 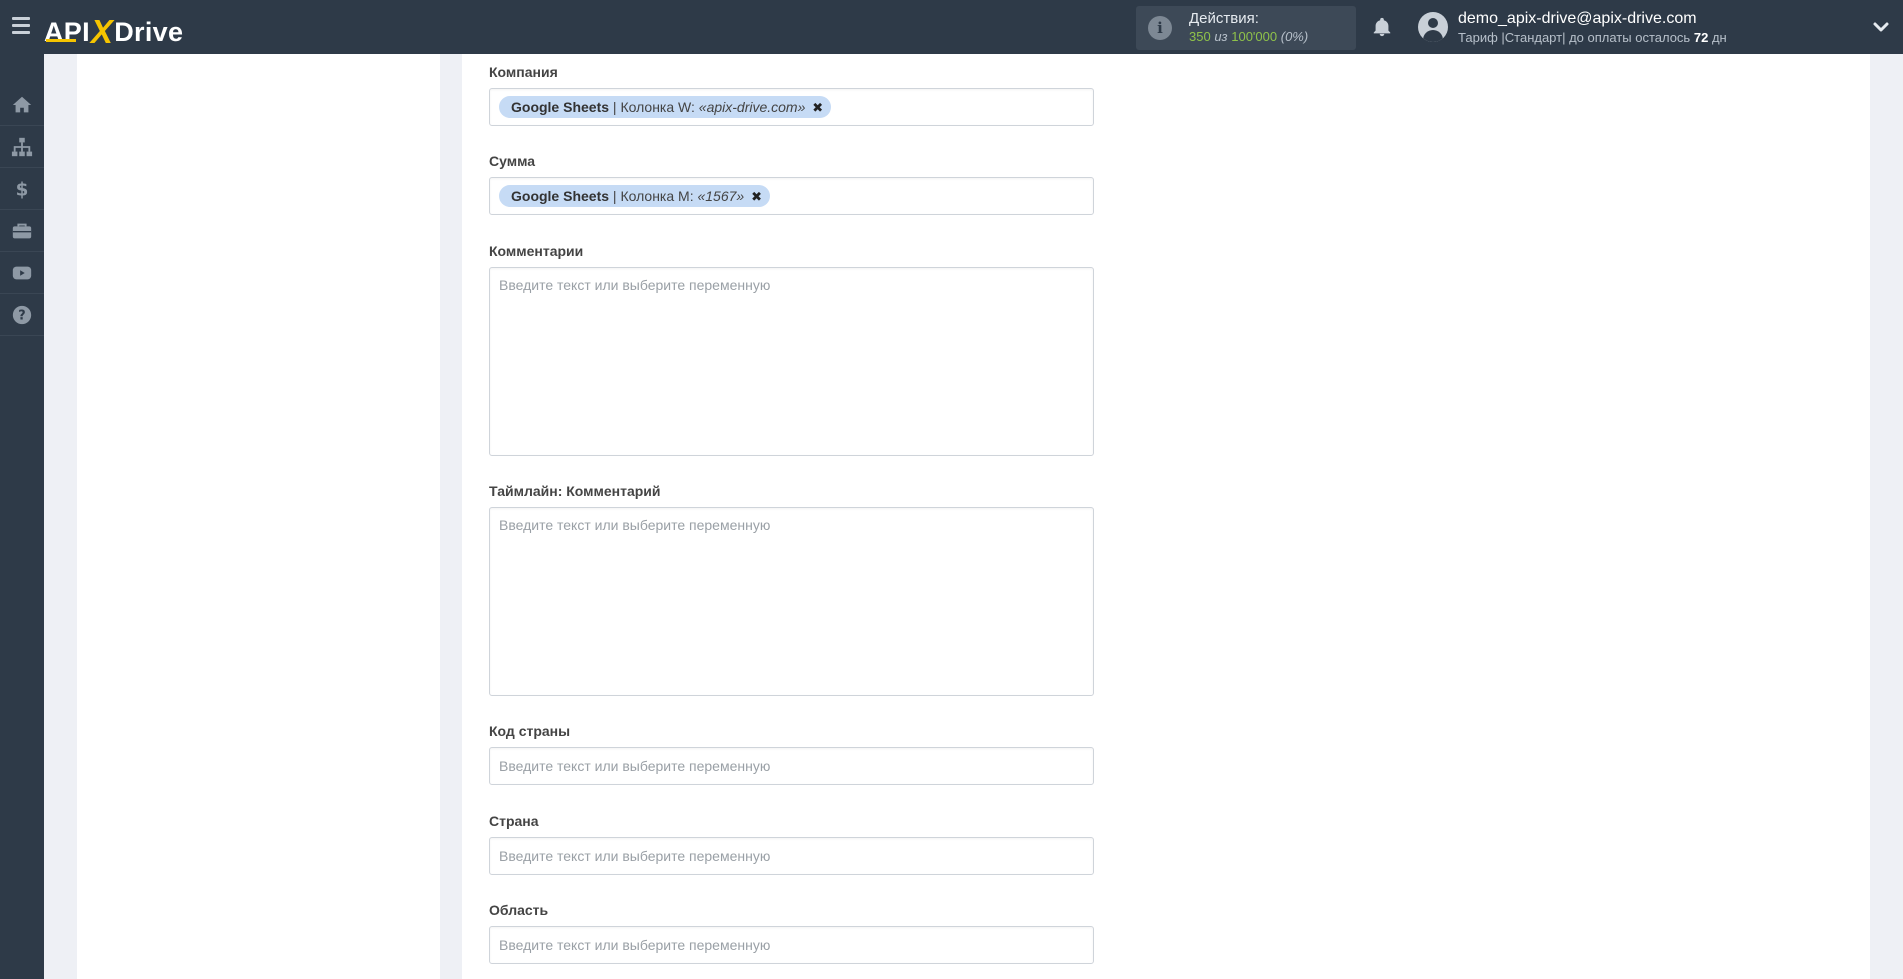 I want to click on youtube-icon, so click(x=22, y=272).